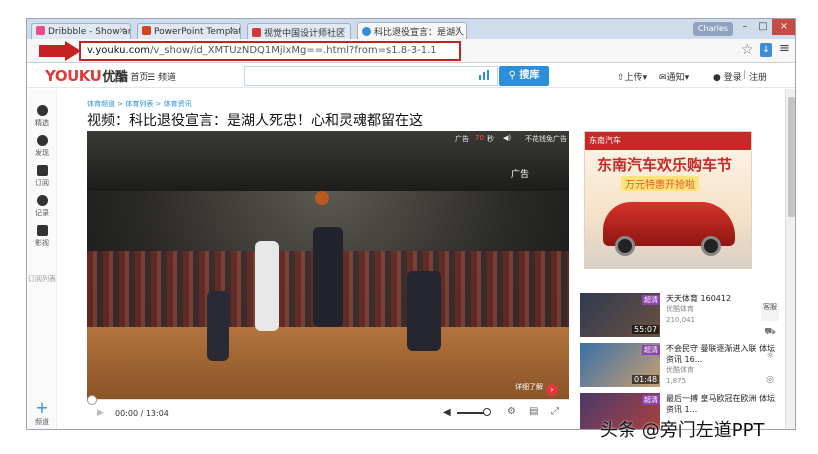  I want to click on upload-label: 上传, so click(633, 78).